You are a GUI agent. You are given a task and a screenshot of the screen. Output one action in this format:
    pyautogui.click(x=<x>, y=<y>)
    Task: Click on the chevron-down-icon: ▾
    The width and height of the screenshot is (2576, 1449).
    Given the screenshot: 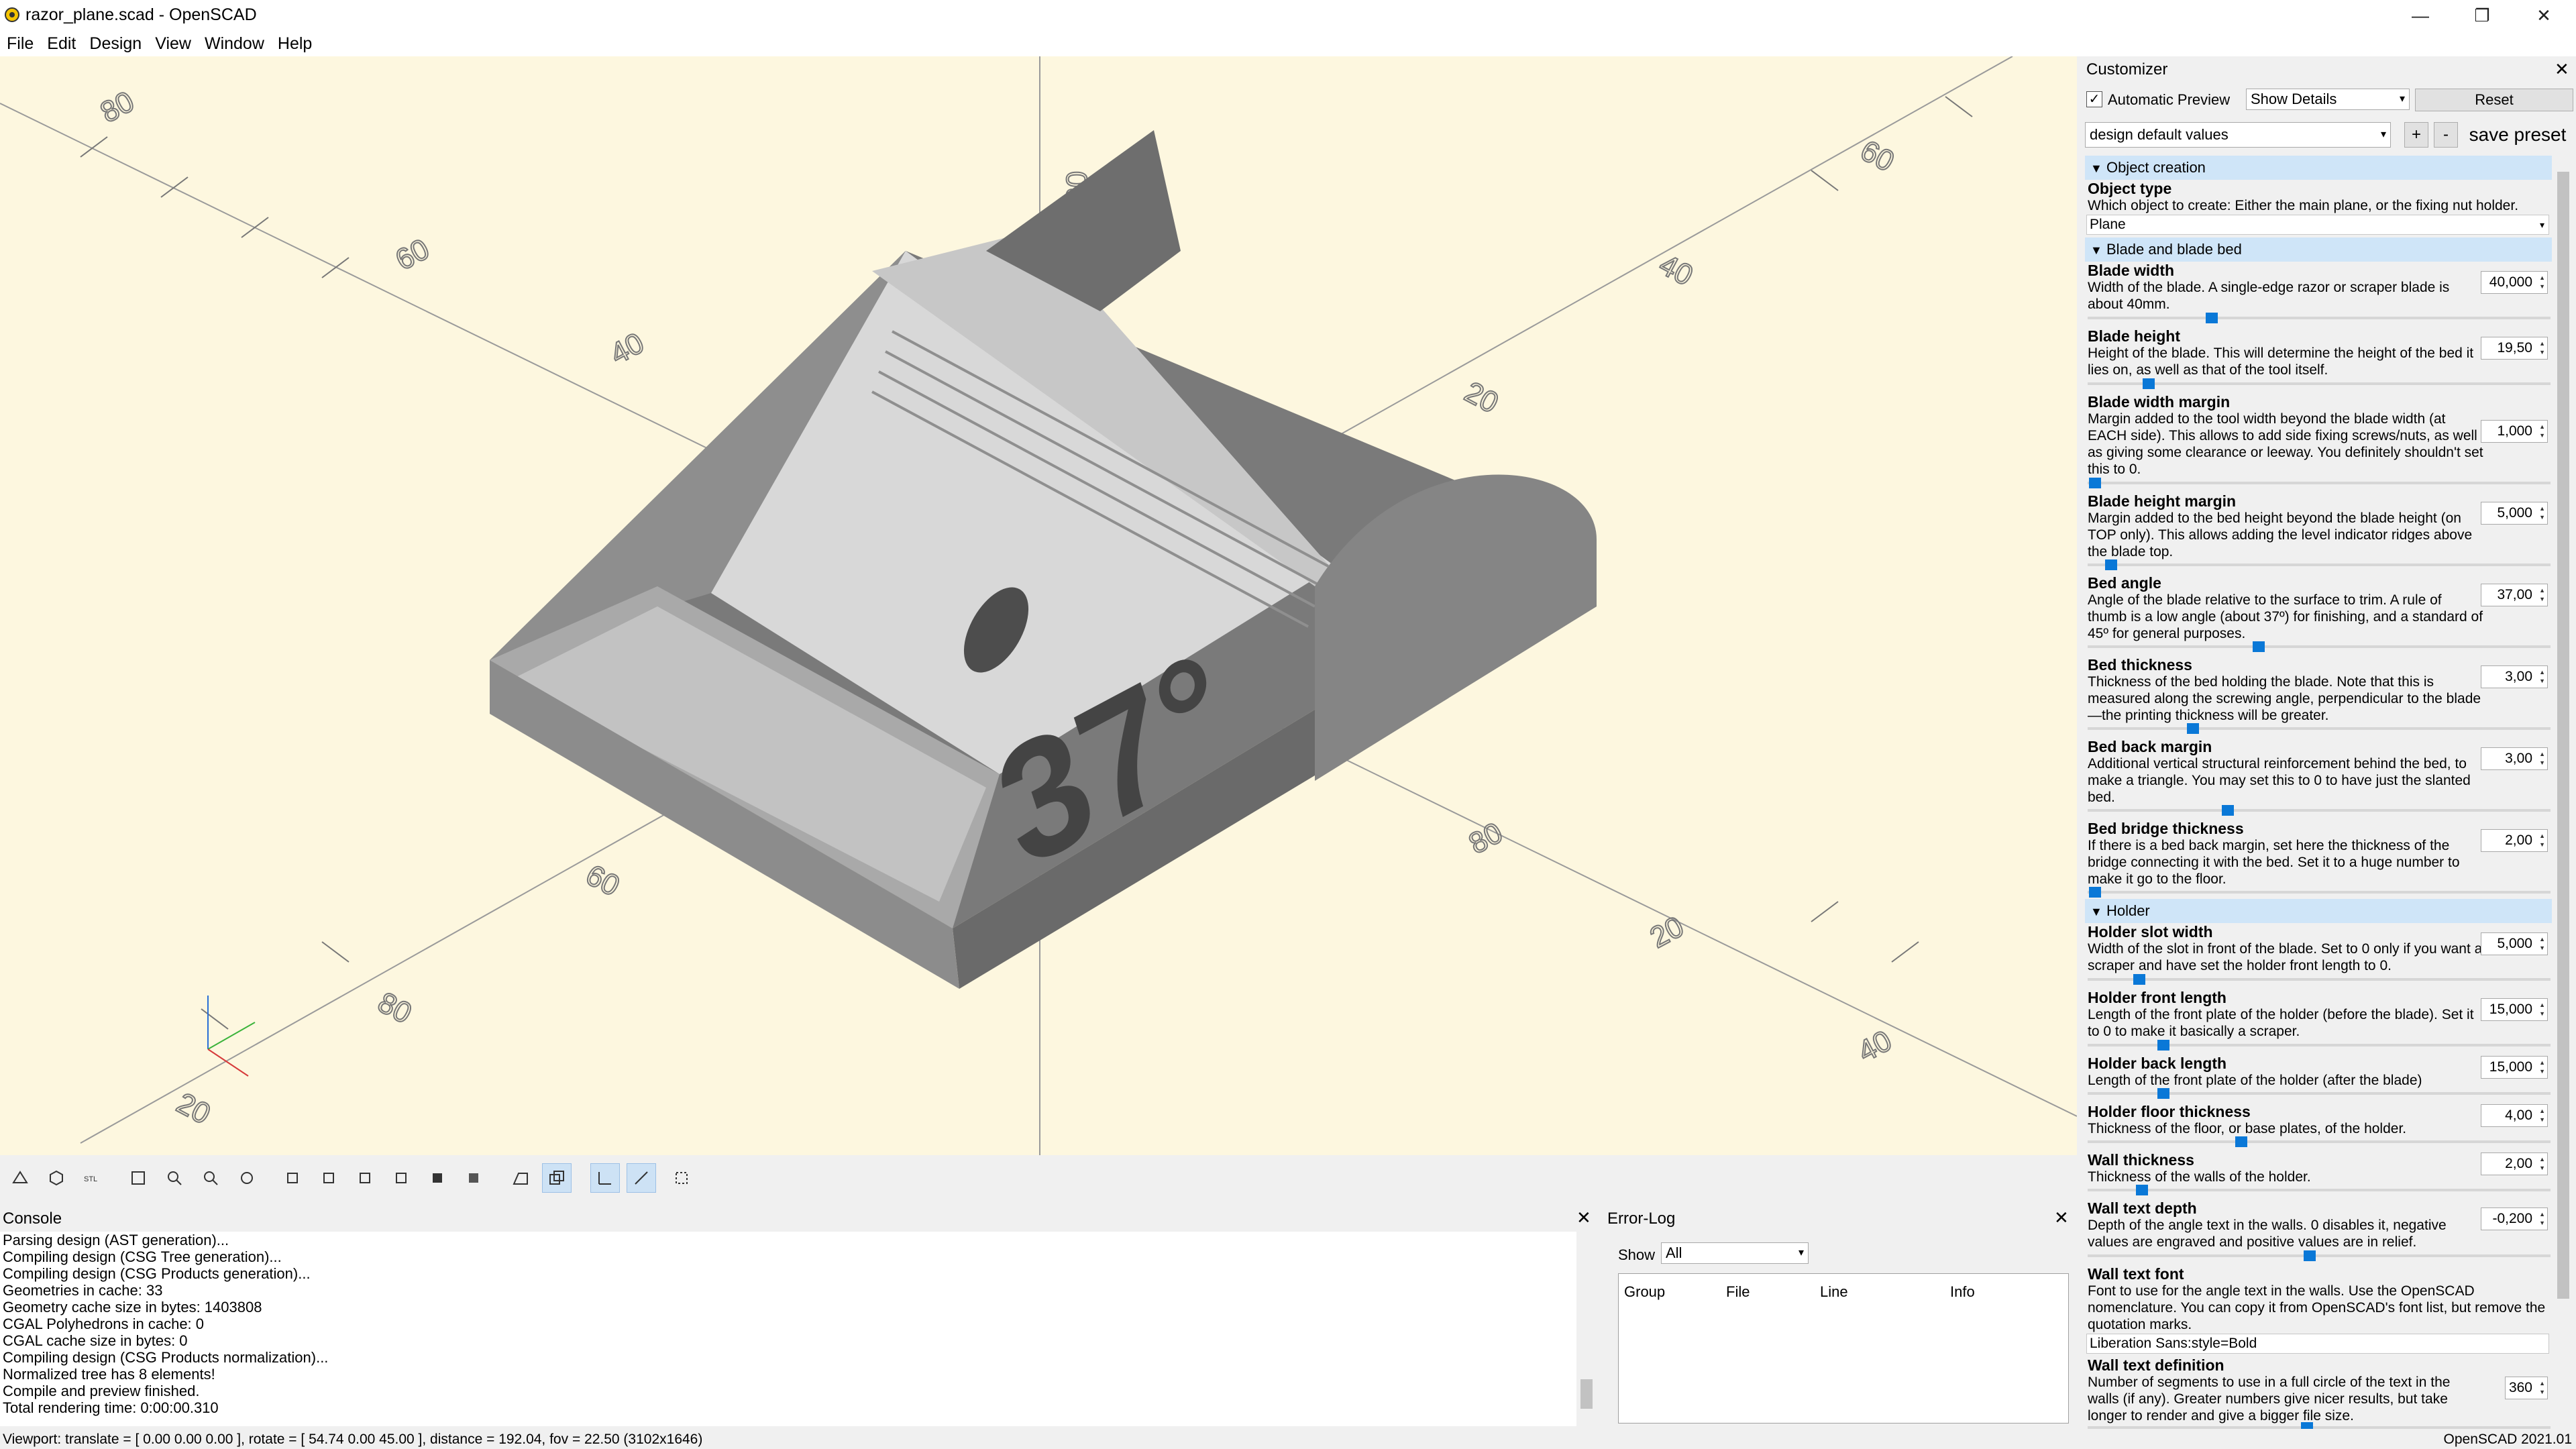 What is the action you would take?
    pyautogui.click(x=2541, y=224)
    